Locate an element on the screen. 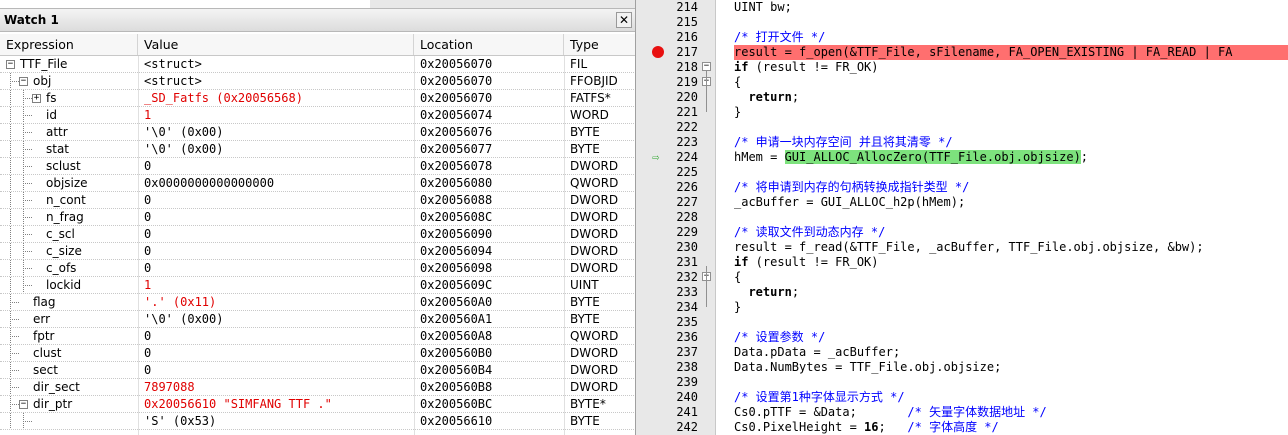 This screenshot has height=435, width=1288. code-line: 220 return; is located at coordinates (962, 97).